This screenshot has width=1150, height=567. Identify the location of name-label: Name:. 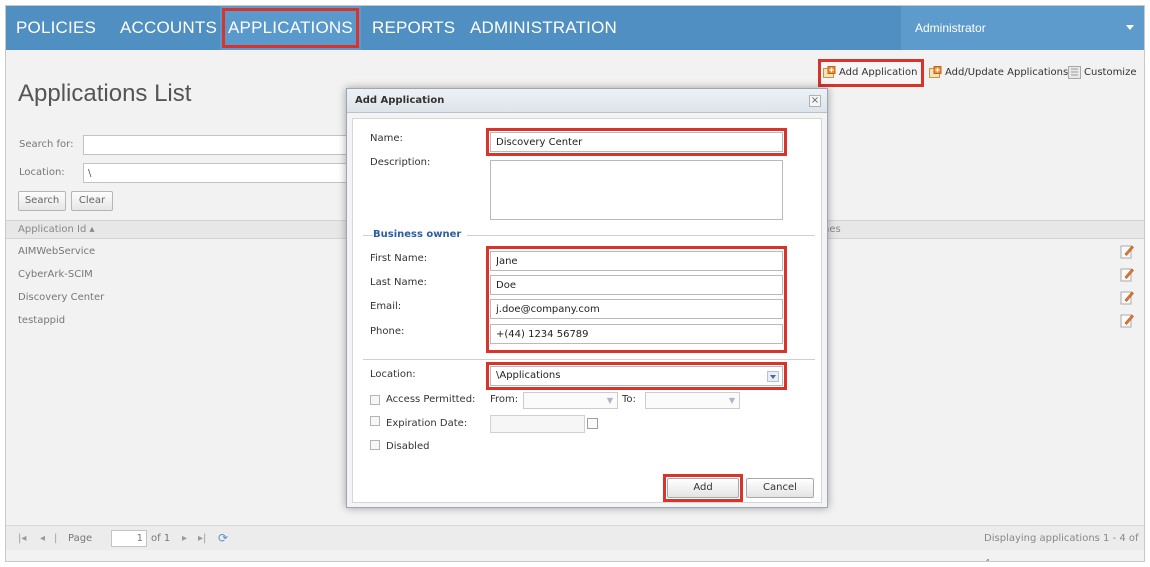
(386, 138).